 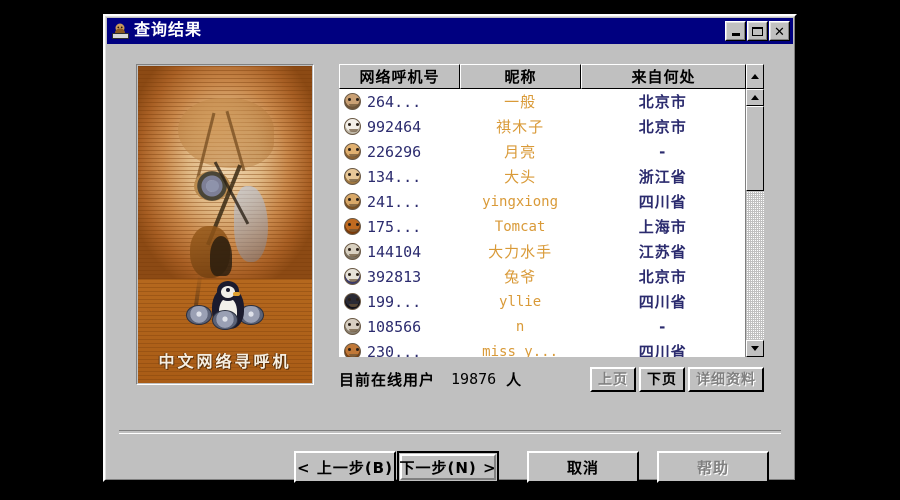 What do you see at coordinates (662, 252) in the screenshot?
I see `location-cell: 江苏省` at bounding box center [662, 252].